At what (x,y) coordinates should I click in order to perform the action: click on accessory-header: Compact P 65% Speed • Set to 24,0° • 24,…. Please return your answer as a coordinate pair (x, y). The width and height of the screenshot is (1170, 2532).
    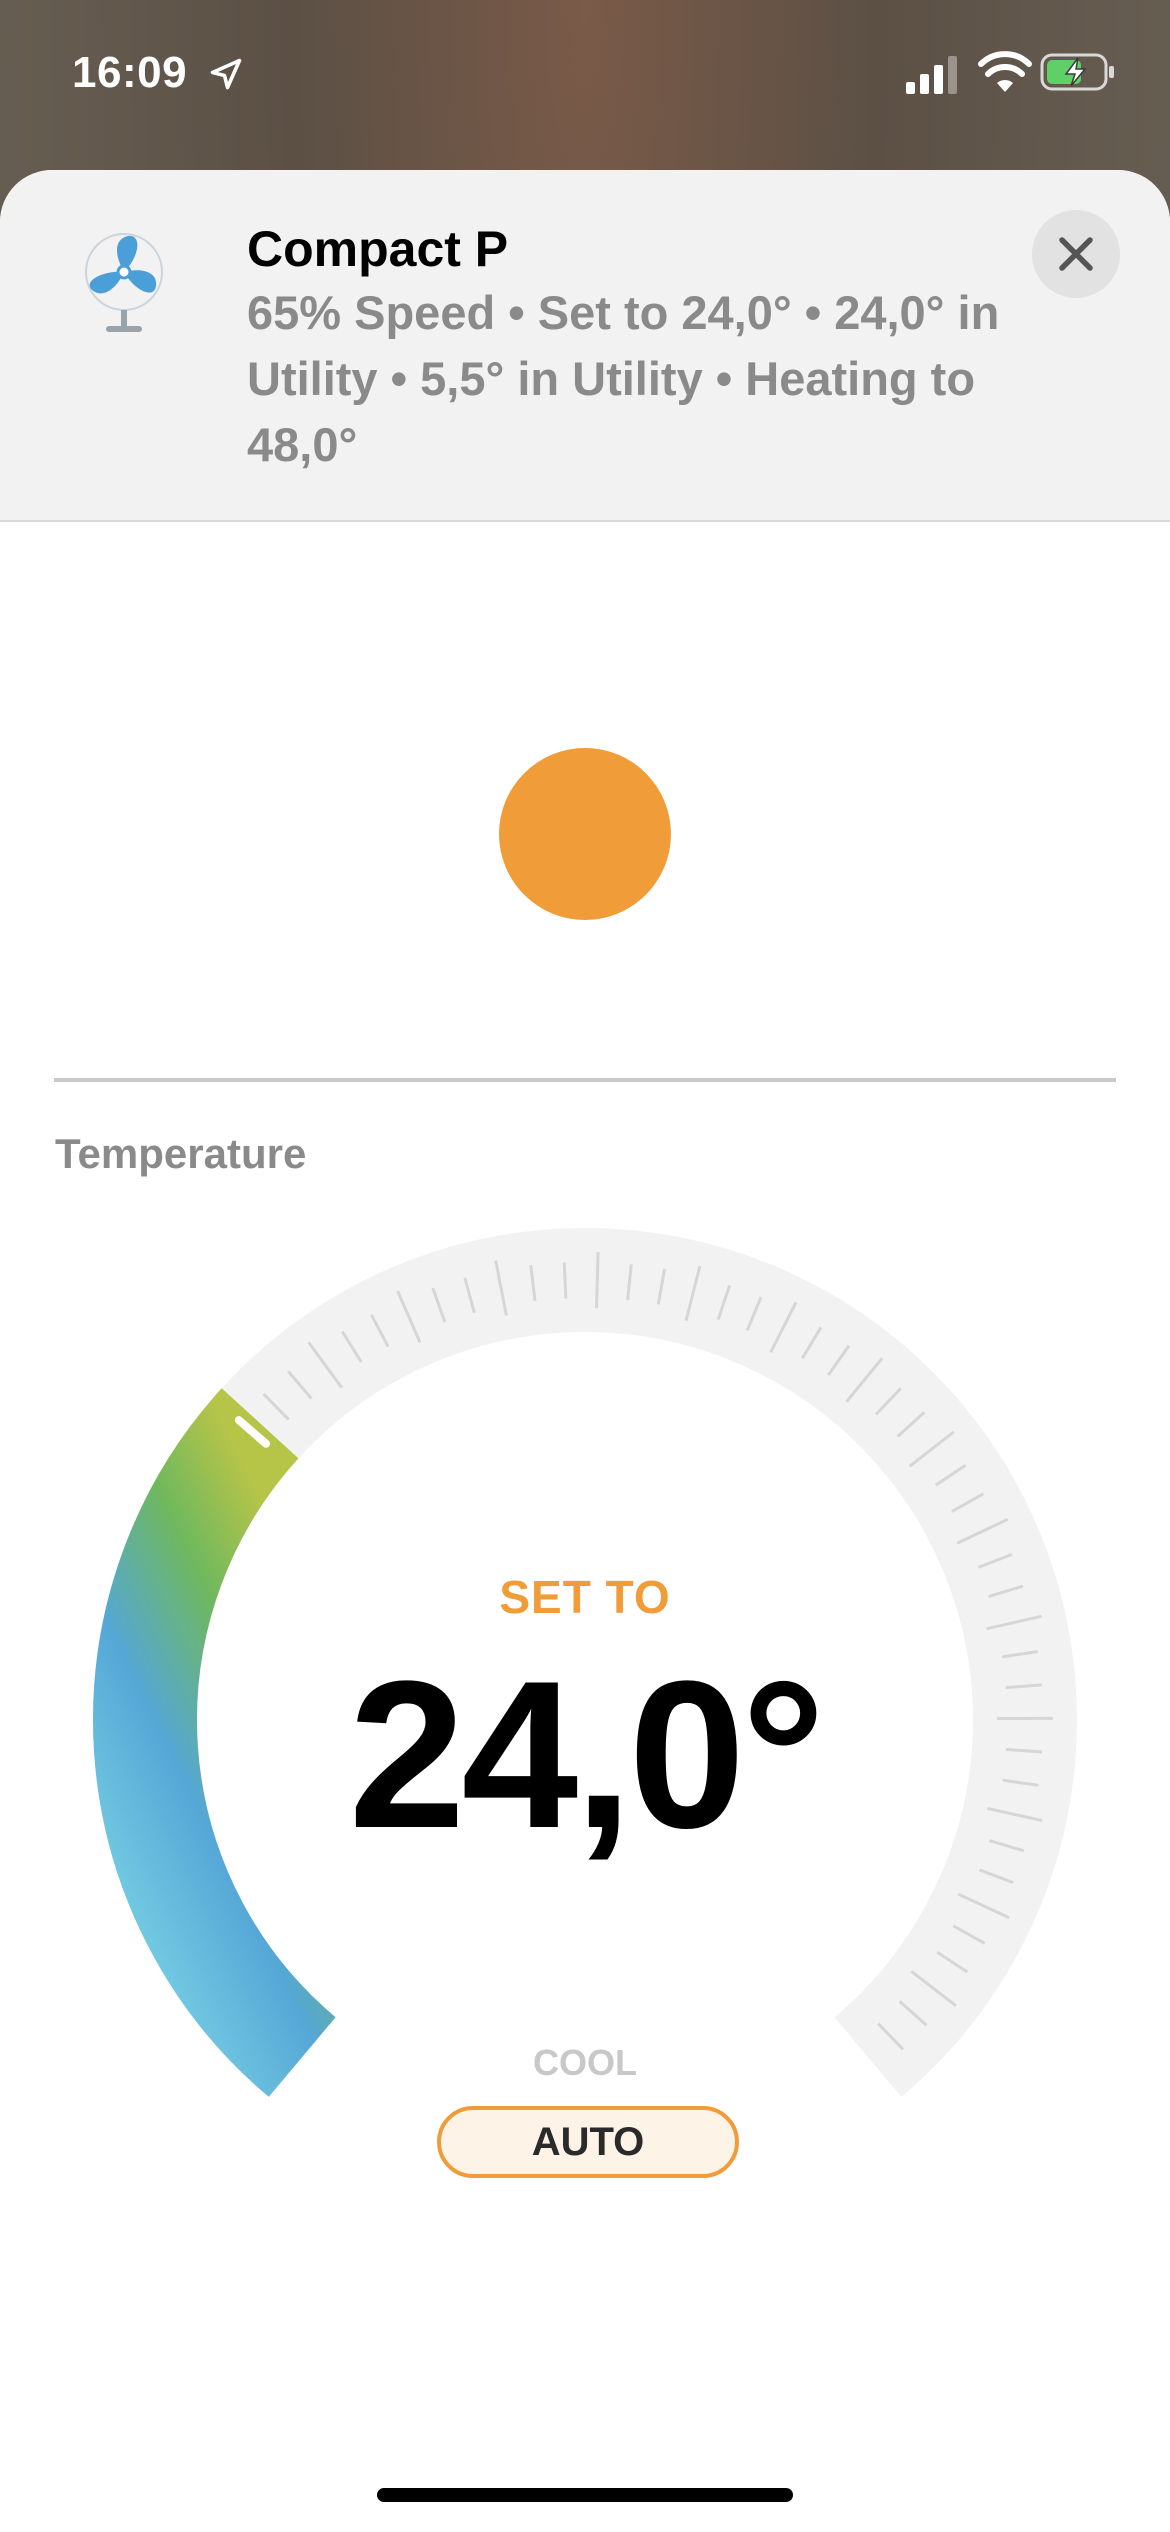
    Looking at the image, I should click on (585, 346).